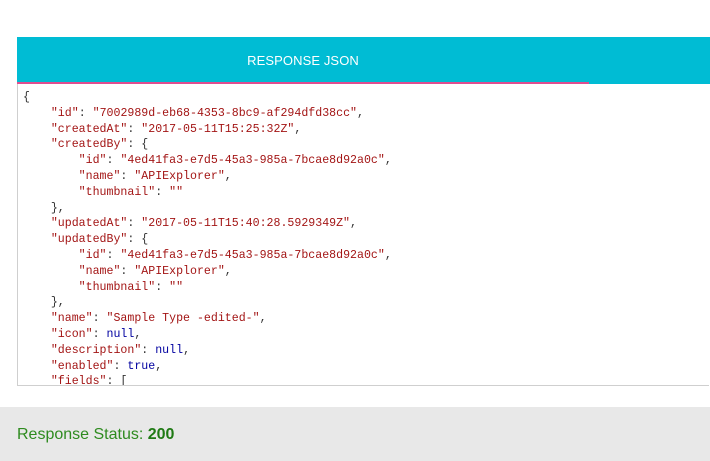 Image resolution: width=710 pixels, height=461 pixels. I want to click on json-string-value: "2017-05-11T15:40:28.5929349Z", so click(246, 224).